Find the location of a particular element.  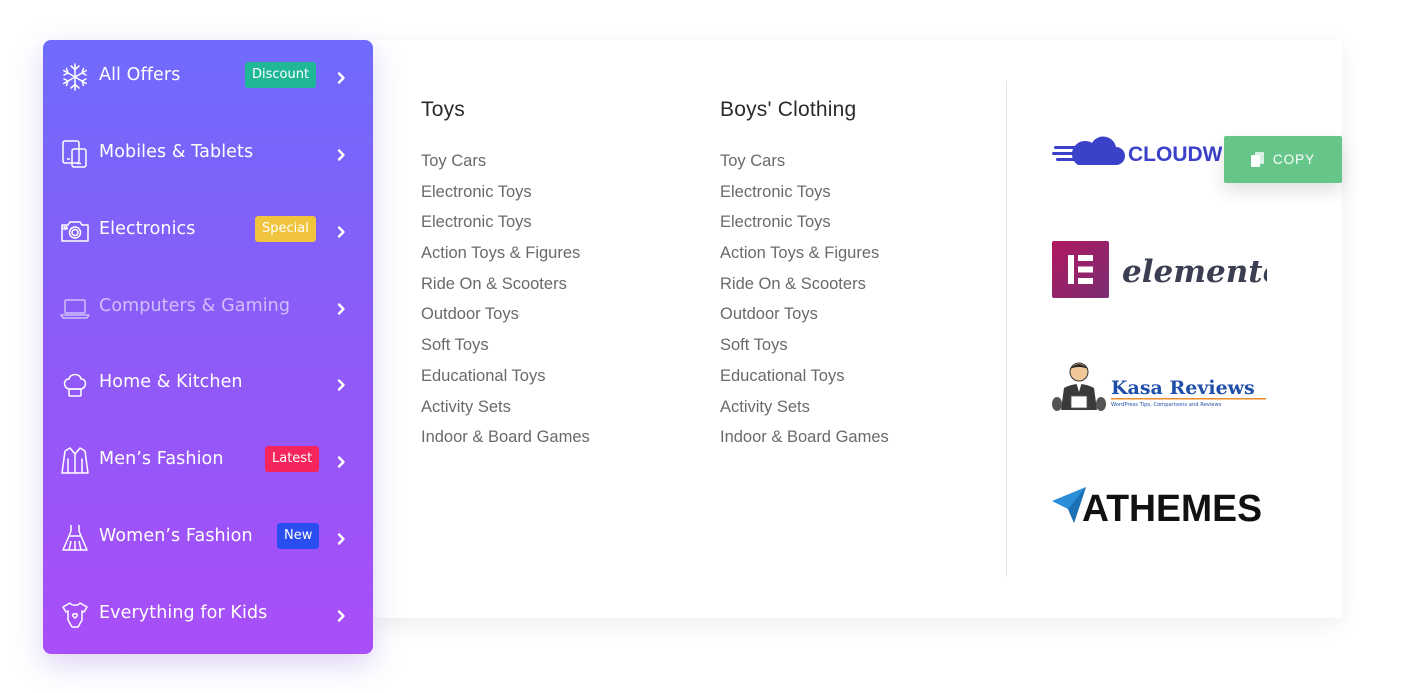

sidebar-item-label: Computers & Gaming is located at coordinates (195, 306).